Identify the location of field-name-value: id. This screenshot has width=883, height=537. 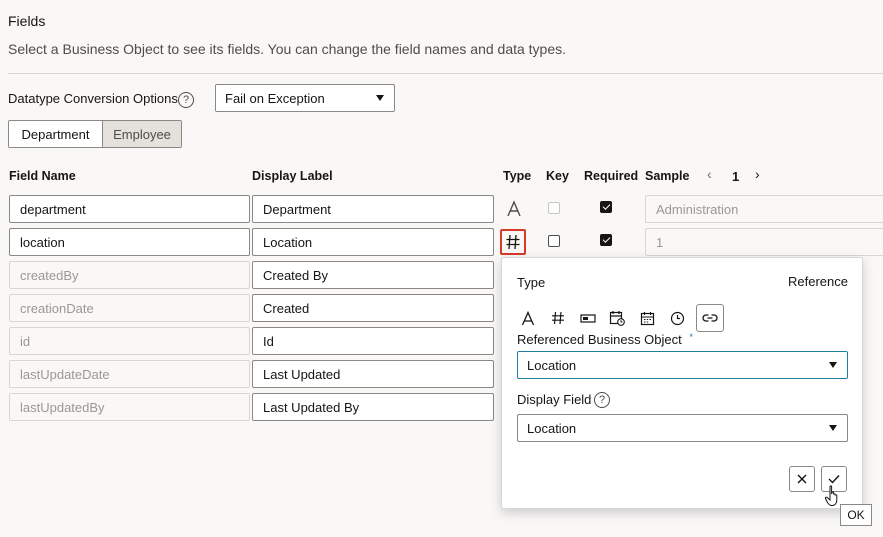
(25, 341).